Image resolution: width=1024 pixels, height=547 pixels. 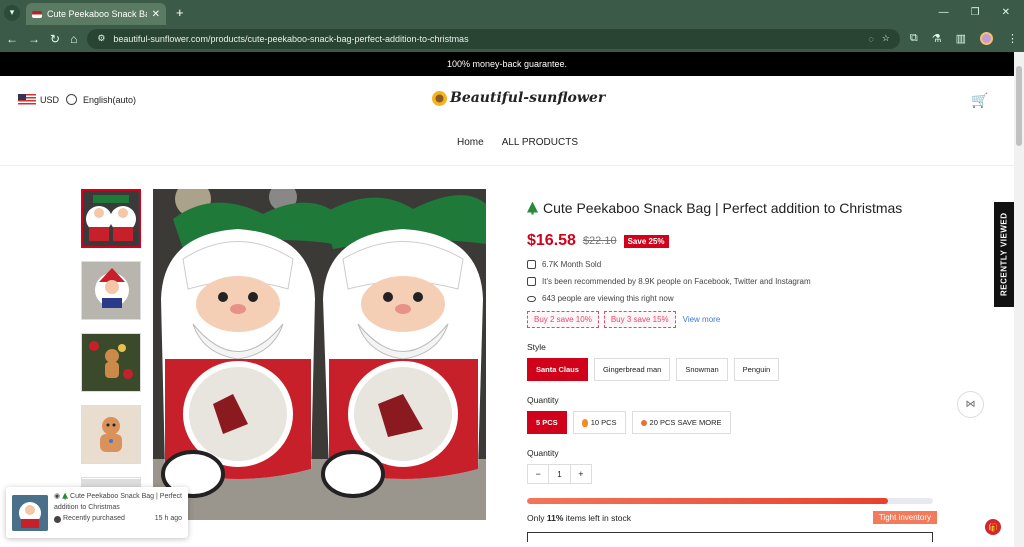 What do you see at coordinates (599, 423) in the screenshot?
I see `pack-10-pcs: 10 PCS` at bounding box center [599, 423].